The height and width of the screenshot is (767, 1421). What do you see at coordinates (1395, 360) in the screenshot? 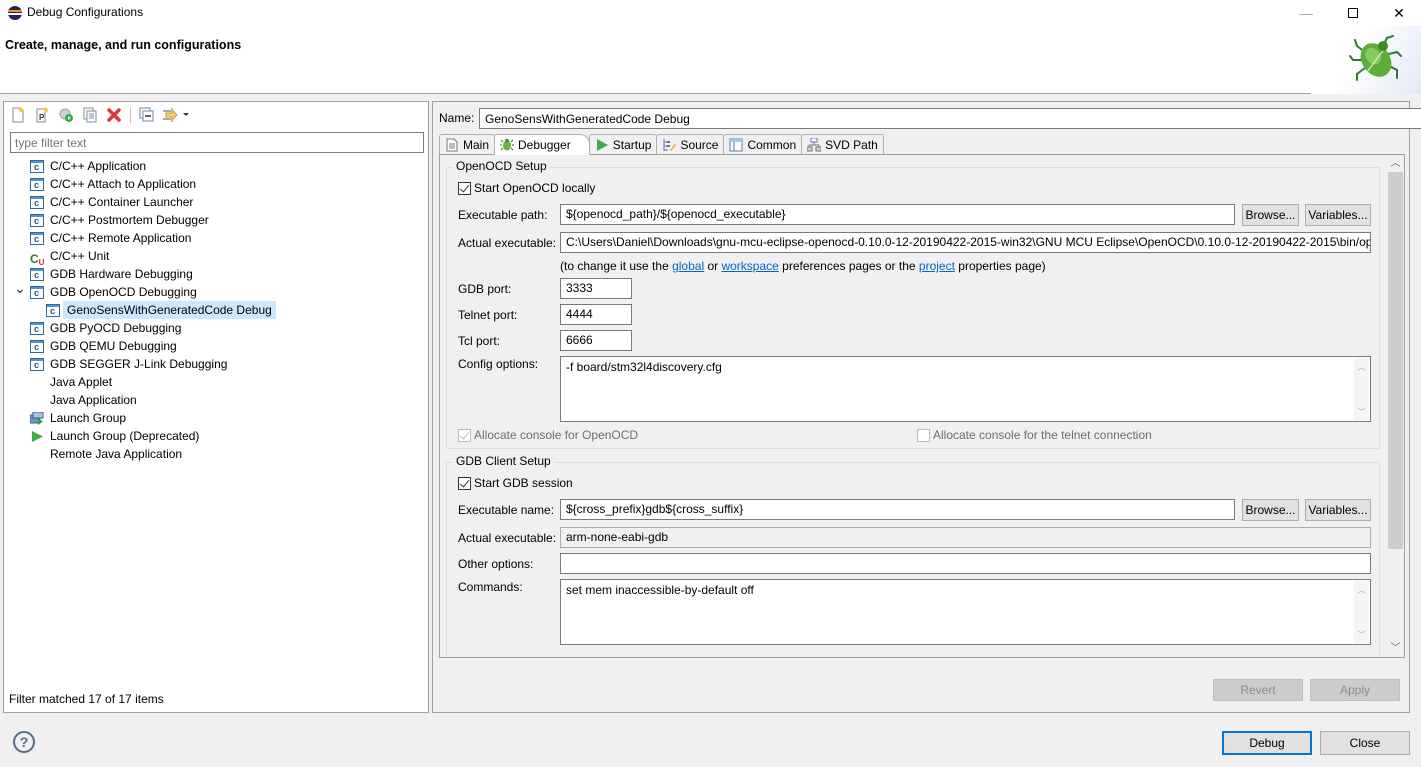
I see `scrollbar-thumb` at bounding box center [1395, 360].